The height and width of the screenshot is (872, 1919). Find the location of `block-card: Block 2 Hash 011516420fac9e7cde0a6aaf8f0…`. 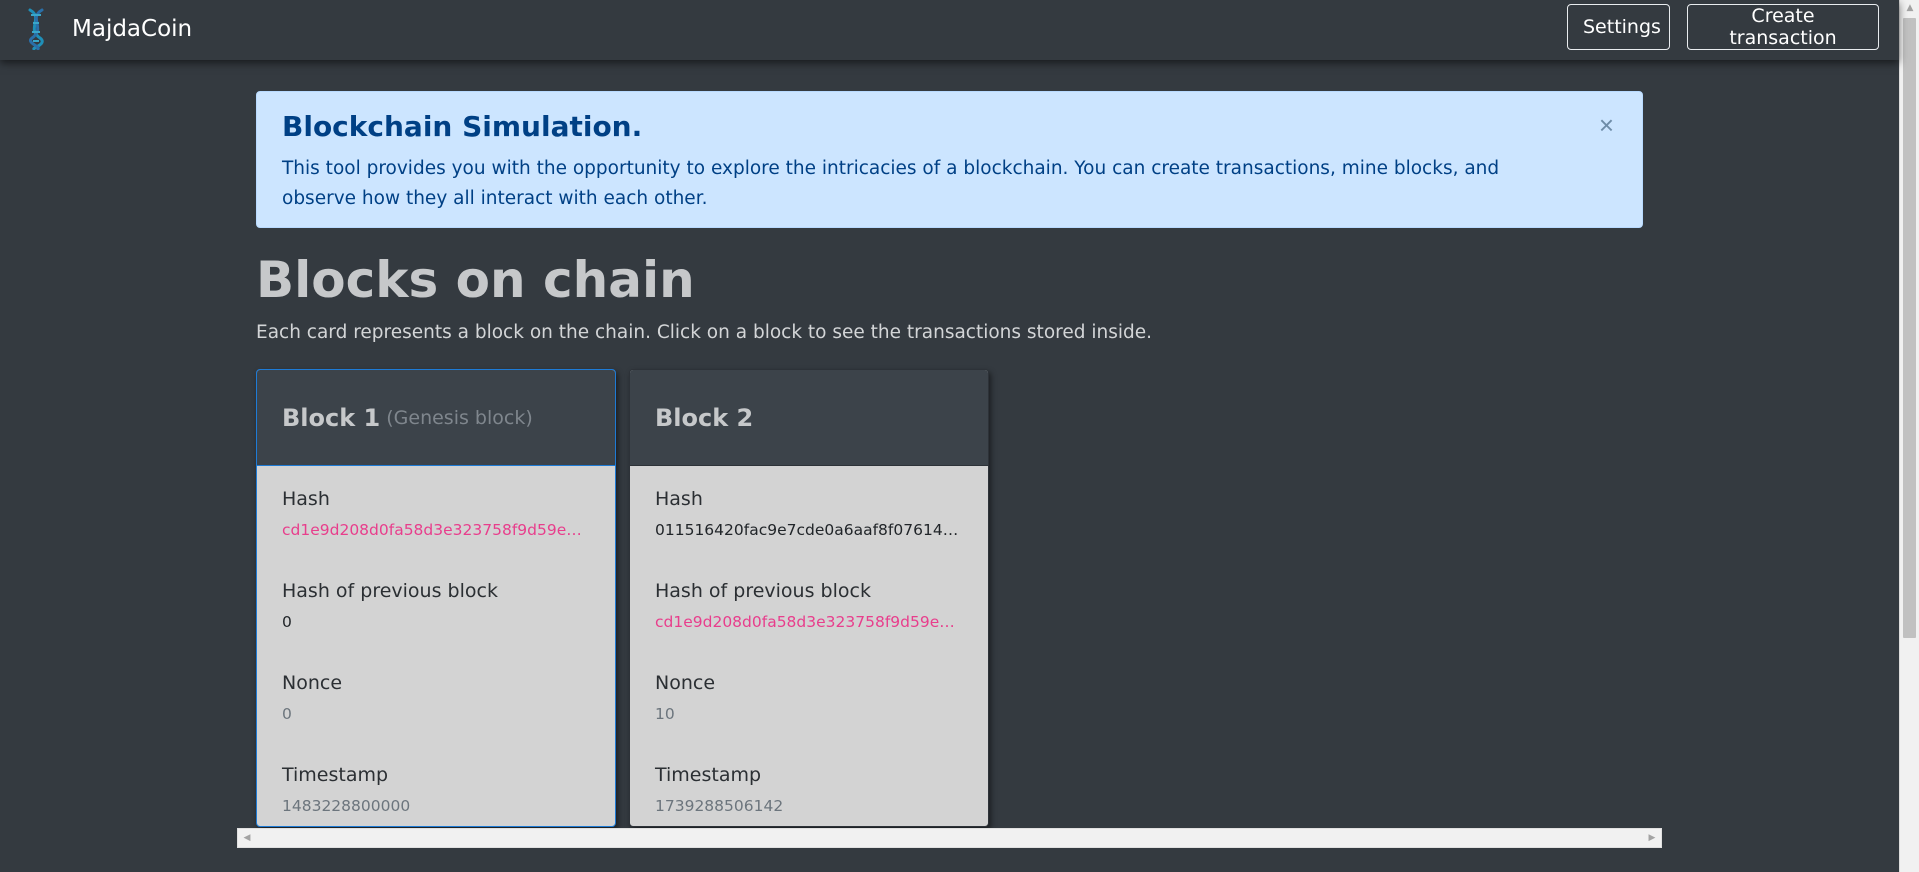

block-card: Block 2 Hash 011516420fac9e7cde0a6aaf8f0… is located at coordinates (809, 598).